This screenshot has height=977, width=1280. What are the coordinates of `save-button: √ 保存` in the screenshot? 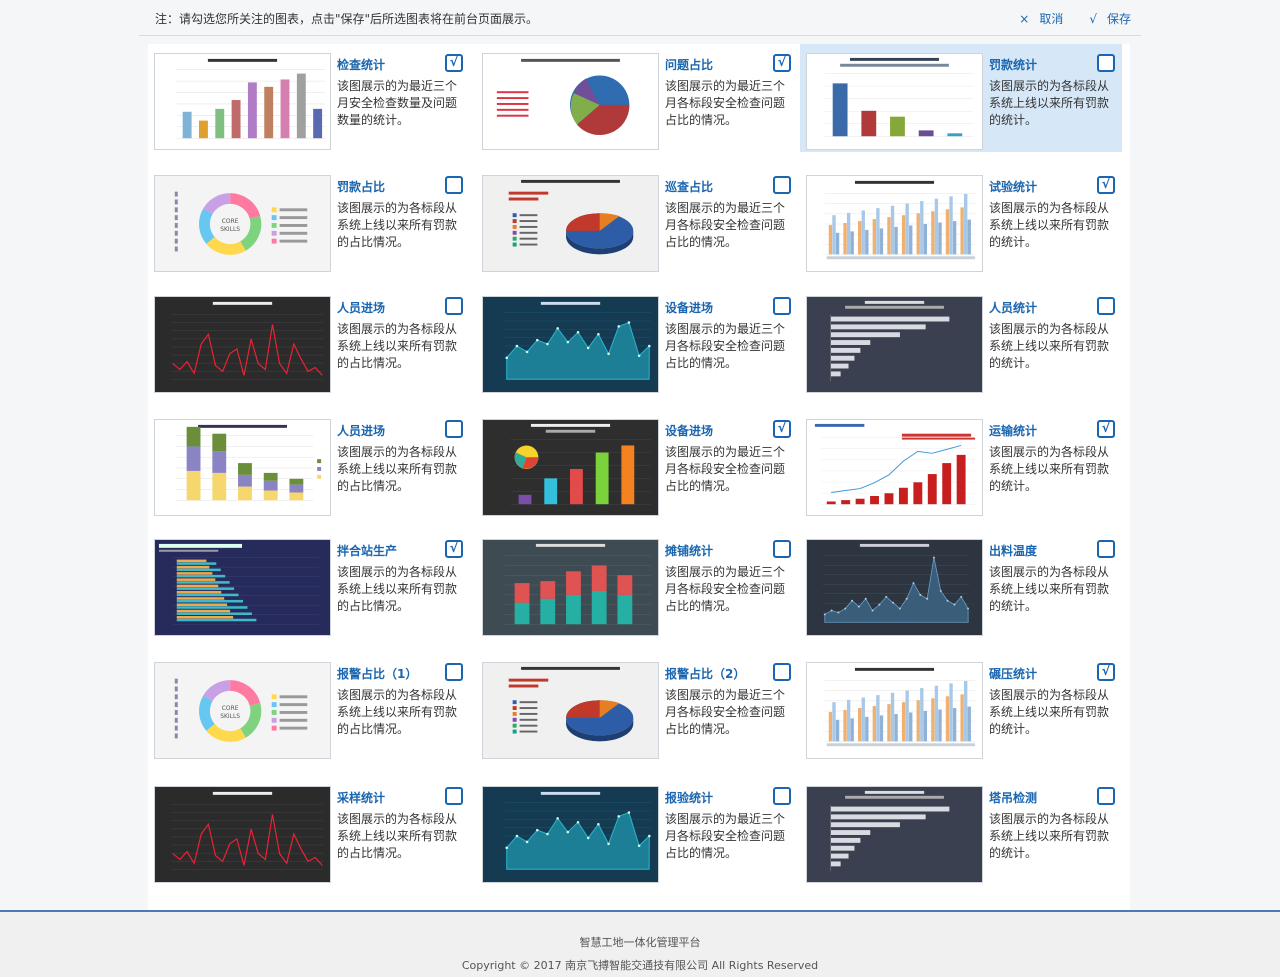 It's located at (1110, 18).